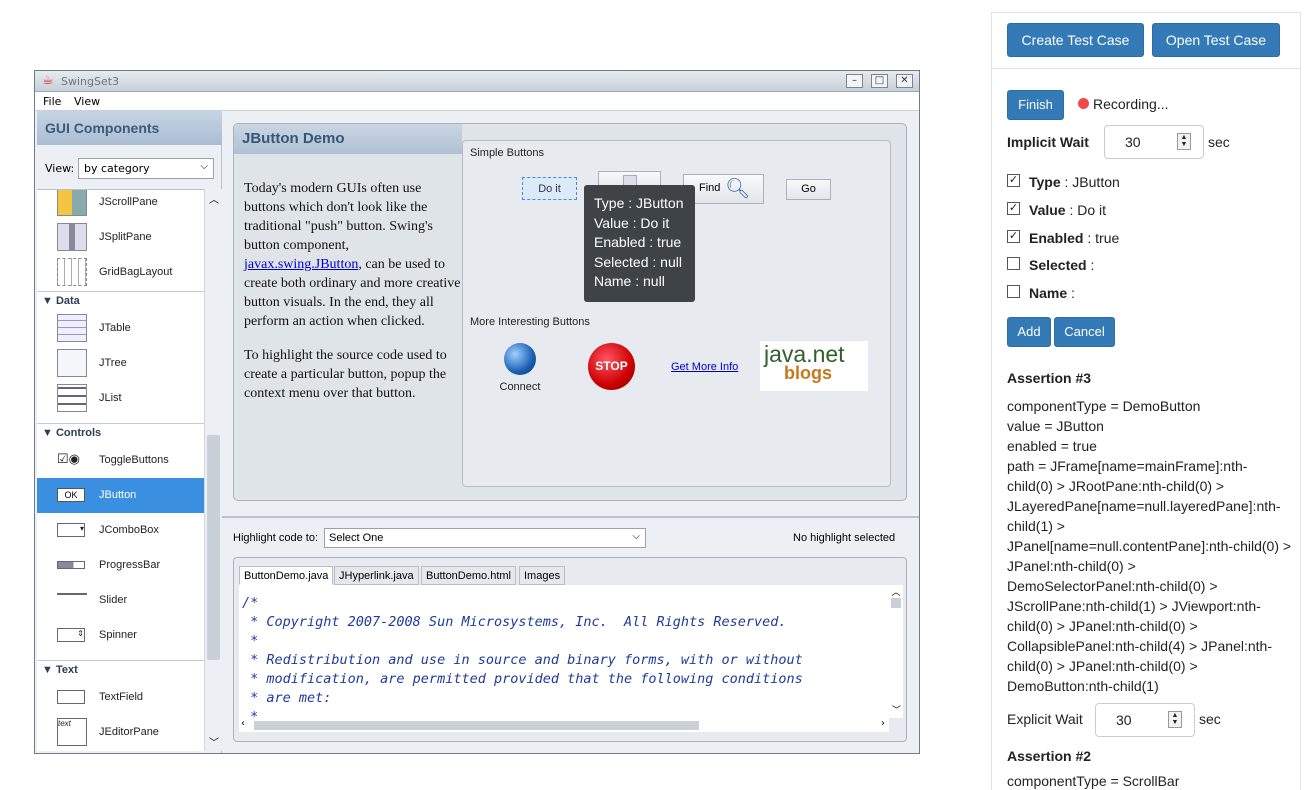 This screenshot has width=1316, height=790. Describe the element at coordinates (844, 538) in the screenshot. I see `highlight-status: No highlight selected` at that location.